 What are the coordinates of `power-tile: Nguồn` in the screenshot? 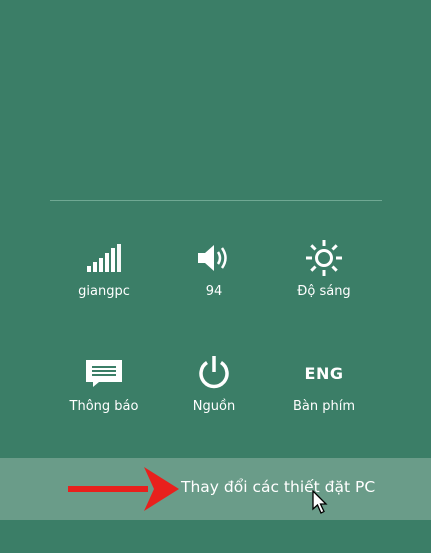 It's located at (214, 382).